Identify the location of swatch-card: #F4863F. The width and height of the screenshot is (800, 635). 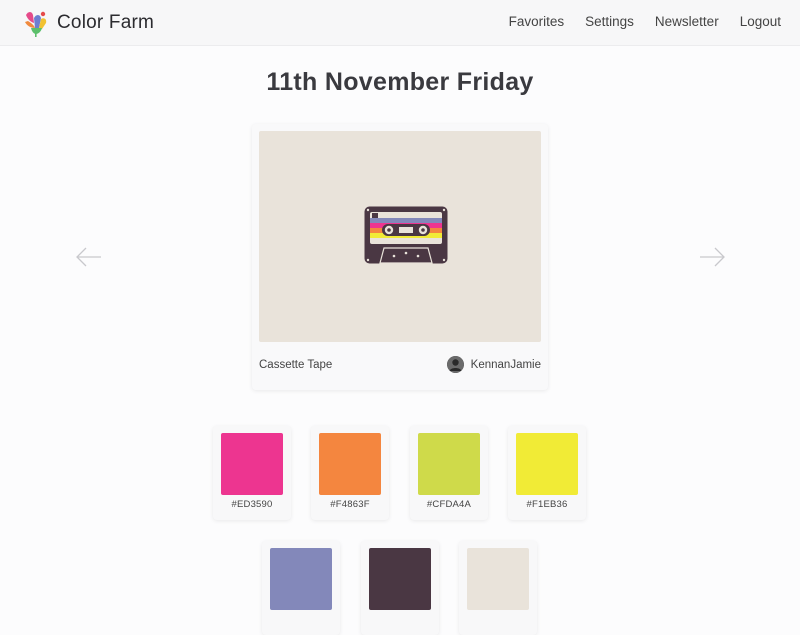
(350, 473).